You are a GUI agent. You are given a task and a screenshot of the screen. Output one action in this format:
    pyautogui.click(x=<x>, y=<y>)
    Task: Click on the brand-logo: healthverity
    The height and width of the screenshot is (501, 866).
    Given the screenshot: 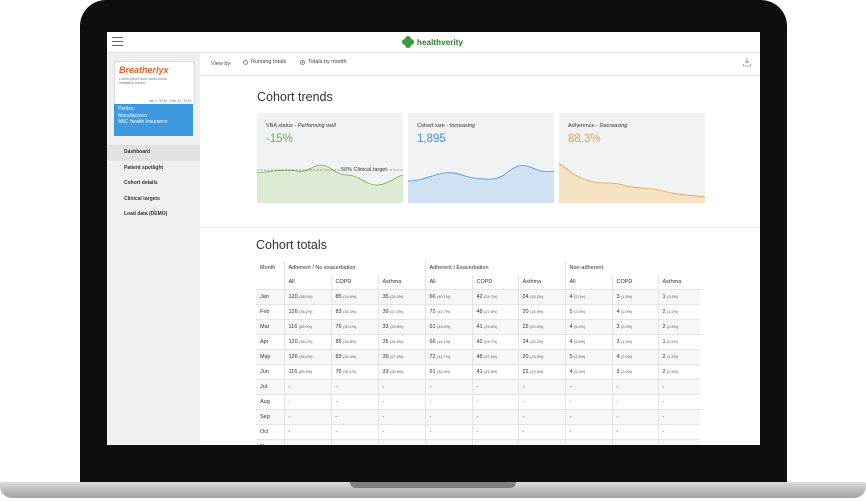 What is the action you would take?
    pyautogui.click(x=432, y=42)
    